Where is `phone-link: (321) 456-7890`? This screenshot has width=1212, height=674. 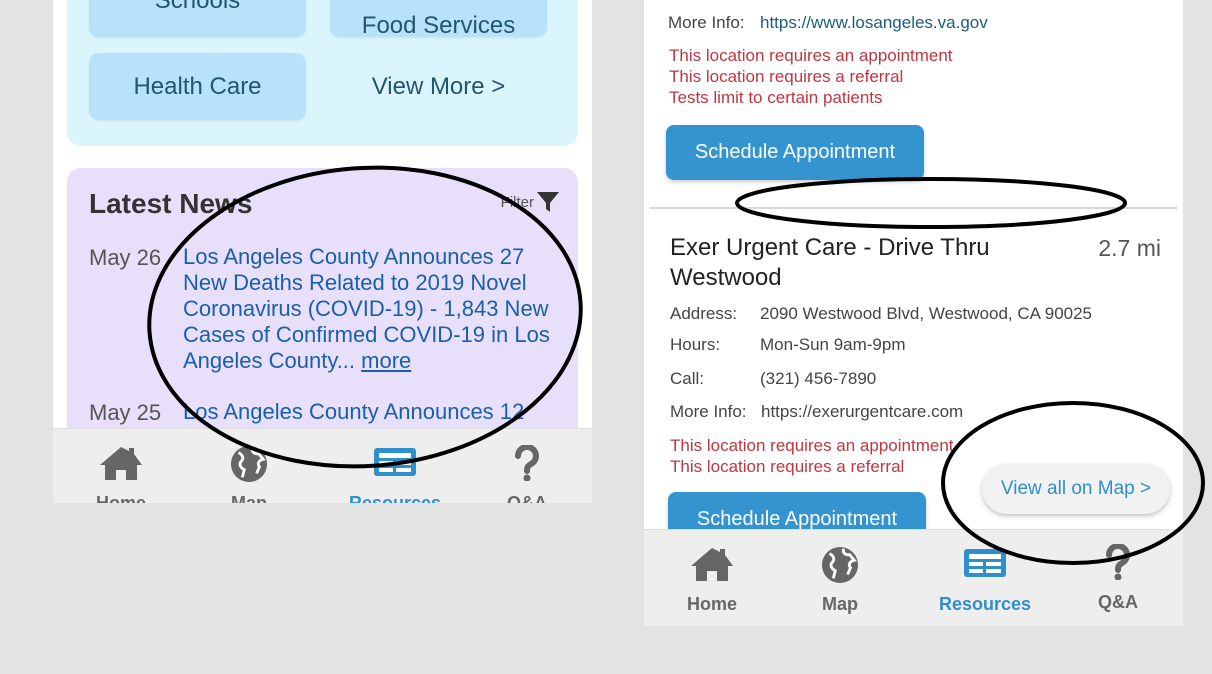
phone-link: (321) 456-7890 is located at coordinates (818, 379).